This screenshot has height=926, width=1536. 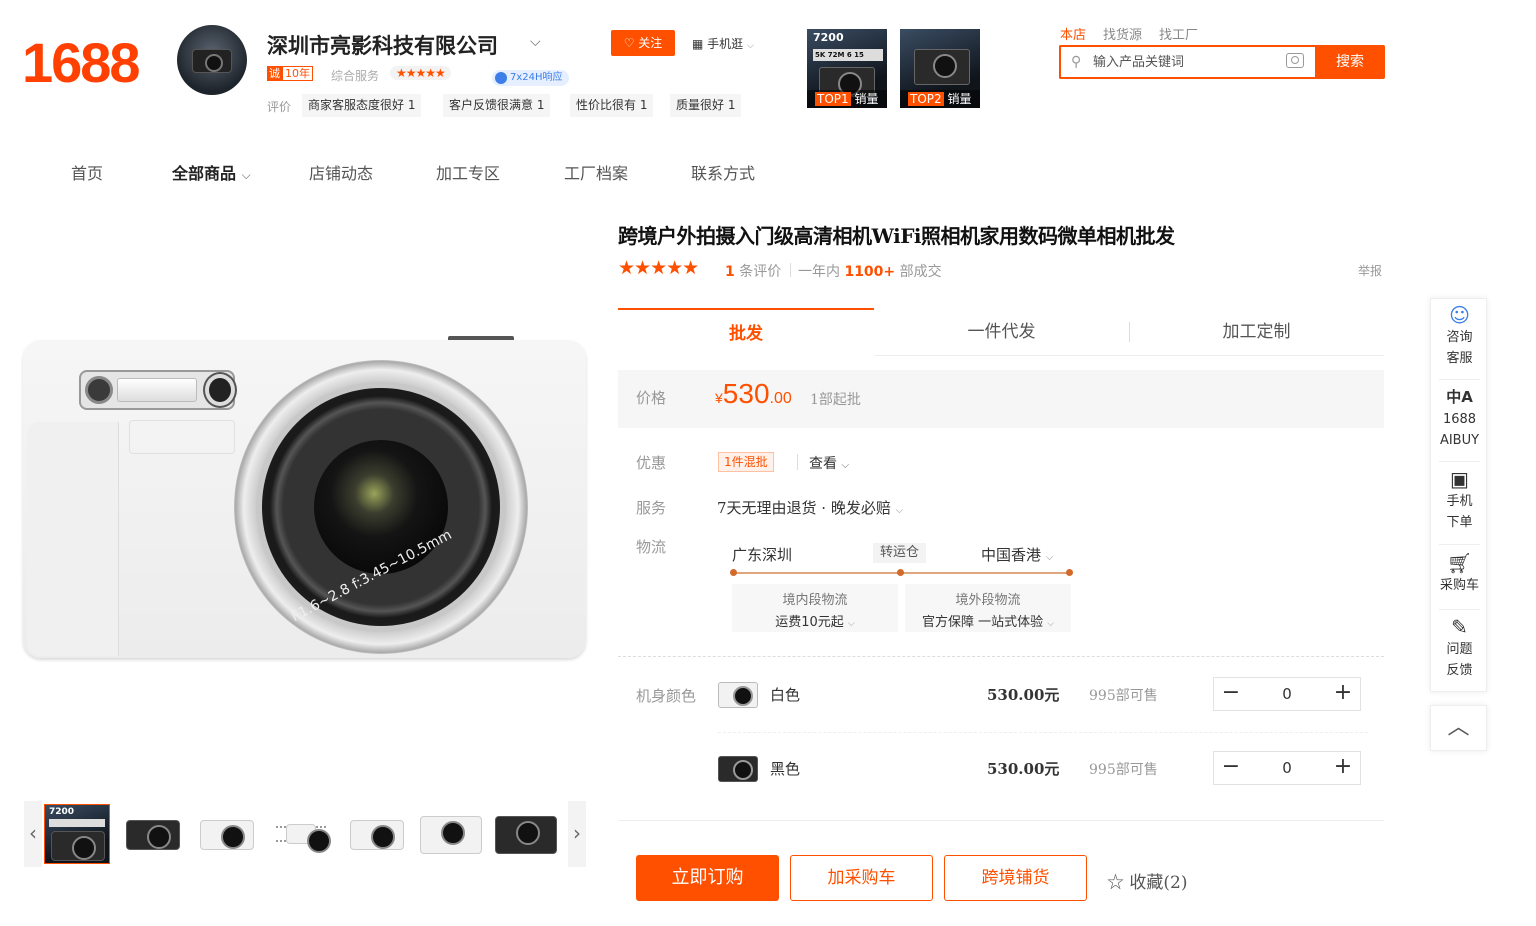 I want to click on sidebar-item-cart: 🛒︎ 采购车, so click(x=1459, y=573).